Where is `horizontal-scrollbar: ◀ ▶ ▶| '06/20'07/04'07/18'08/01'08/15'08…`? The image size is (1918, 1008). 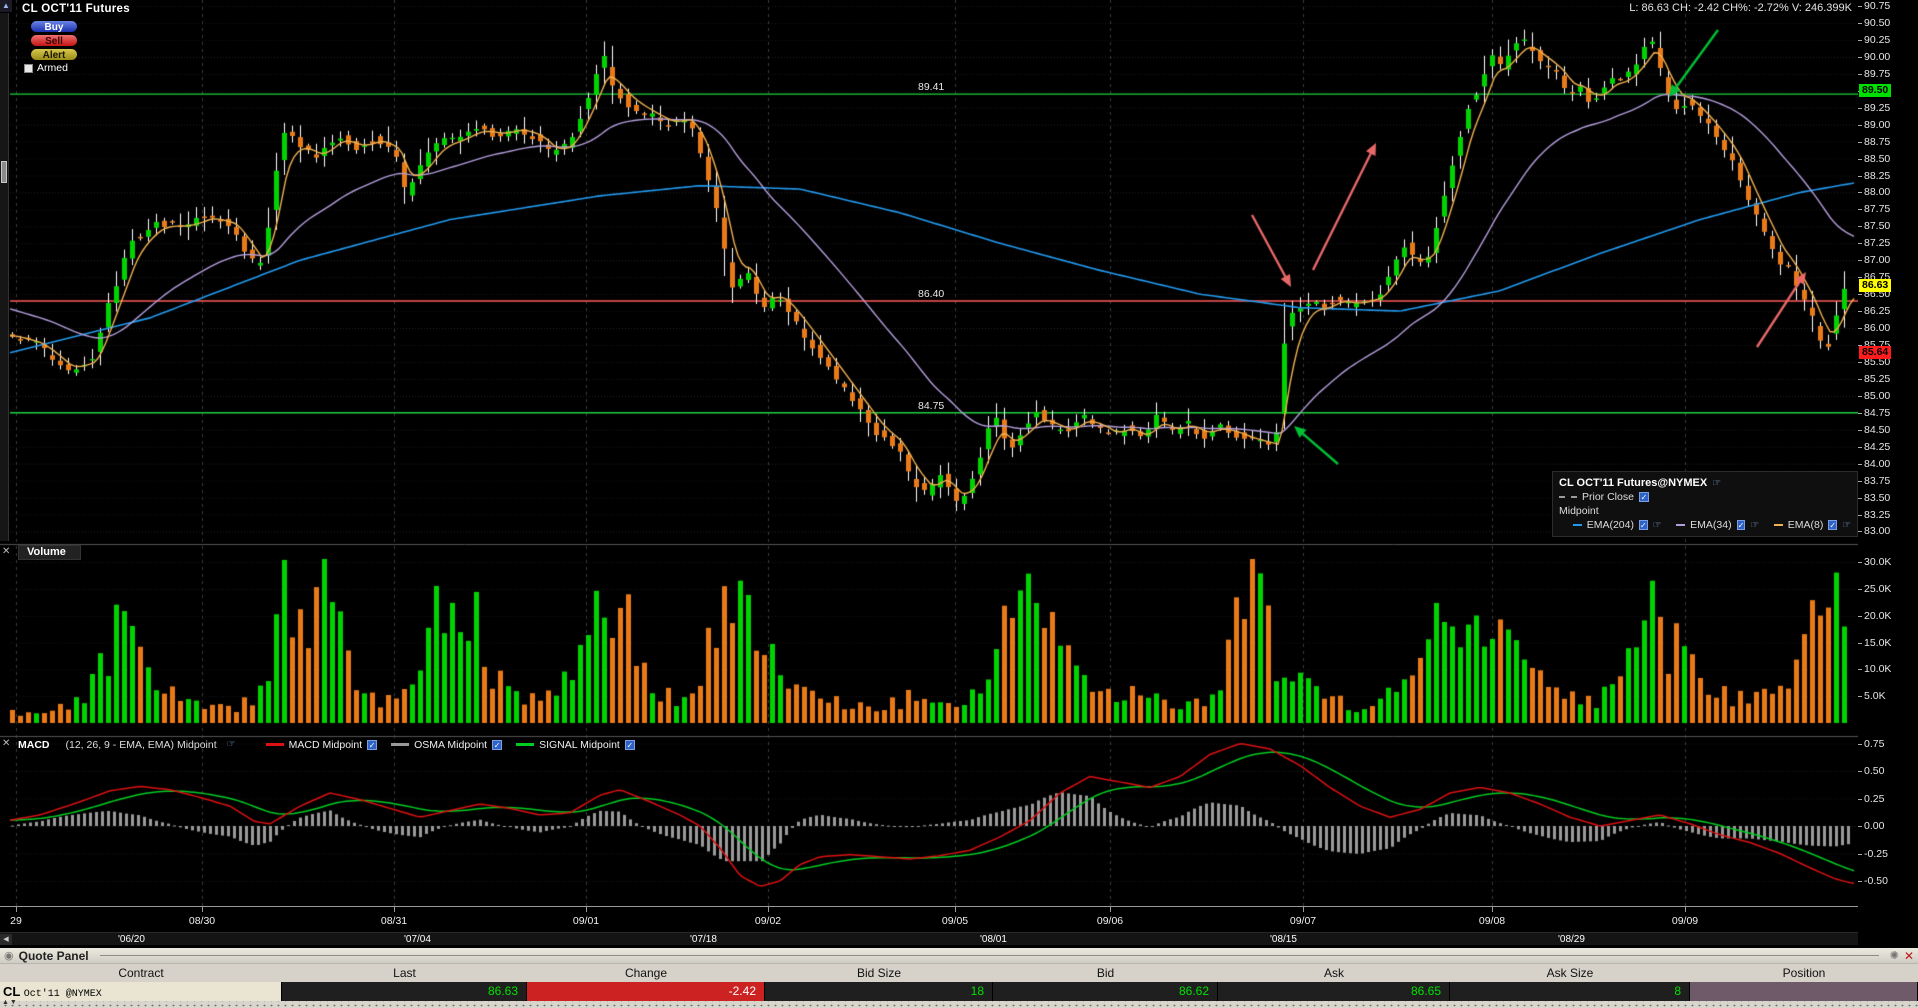
horizontal-scrollbar: ◀ ▶ ▶| '06/20'07/04'07/18'08/01'08/15'08… is located at coordinates (959, 939).